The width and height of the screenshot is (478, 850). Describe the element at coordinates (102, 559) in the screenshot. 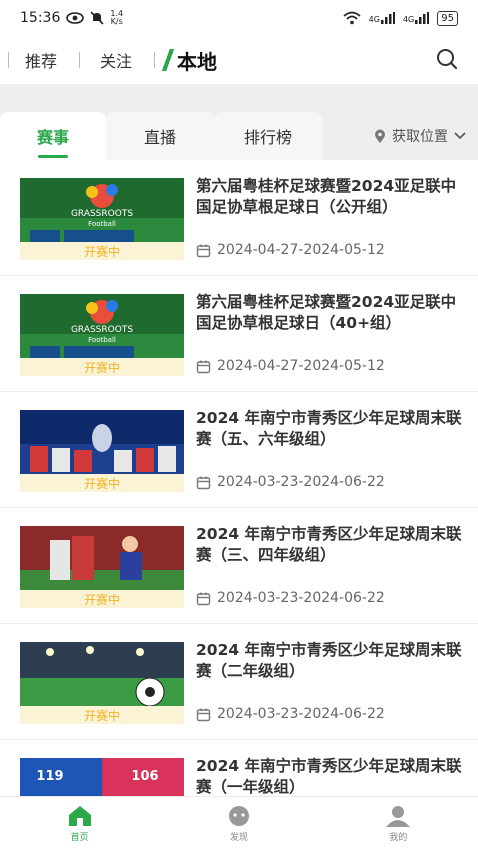

I see `celebration-image` at that location.